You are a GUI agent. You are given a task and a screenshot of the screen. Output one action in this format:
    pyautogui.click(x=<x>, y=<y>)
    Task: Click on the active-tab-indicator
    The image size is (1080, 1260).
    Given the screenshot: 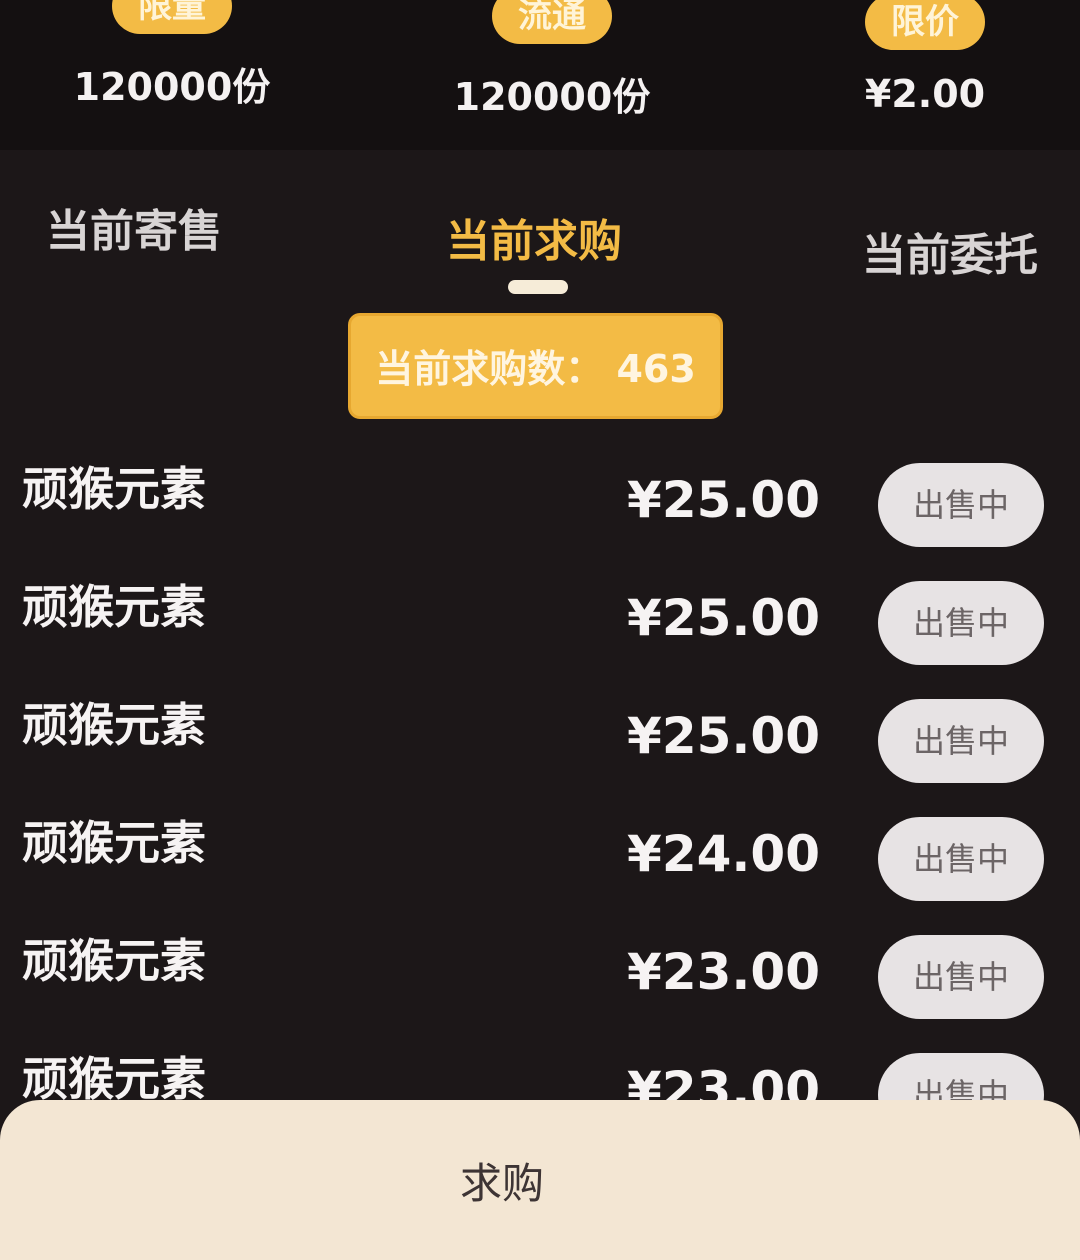 What is the action you would take?
    pyautogui.click(x=538, y=287)
    